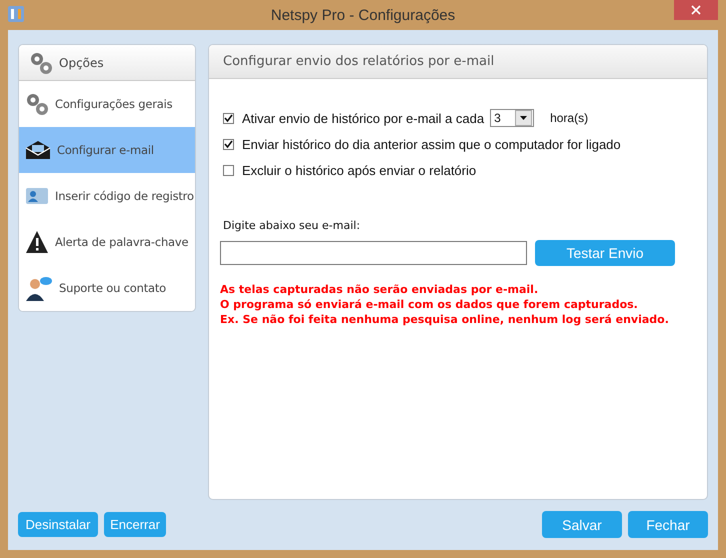  What do you see at coordinates (445, 319) in the screenshot?
I see `warning-note: Ex. Se não foi feita nenhuma pesquisa online, nenhum log será enviado.` at bounding box center [445, 319].